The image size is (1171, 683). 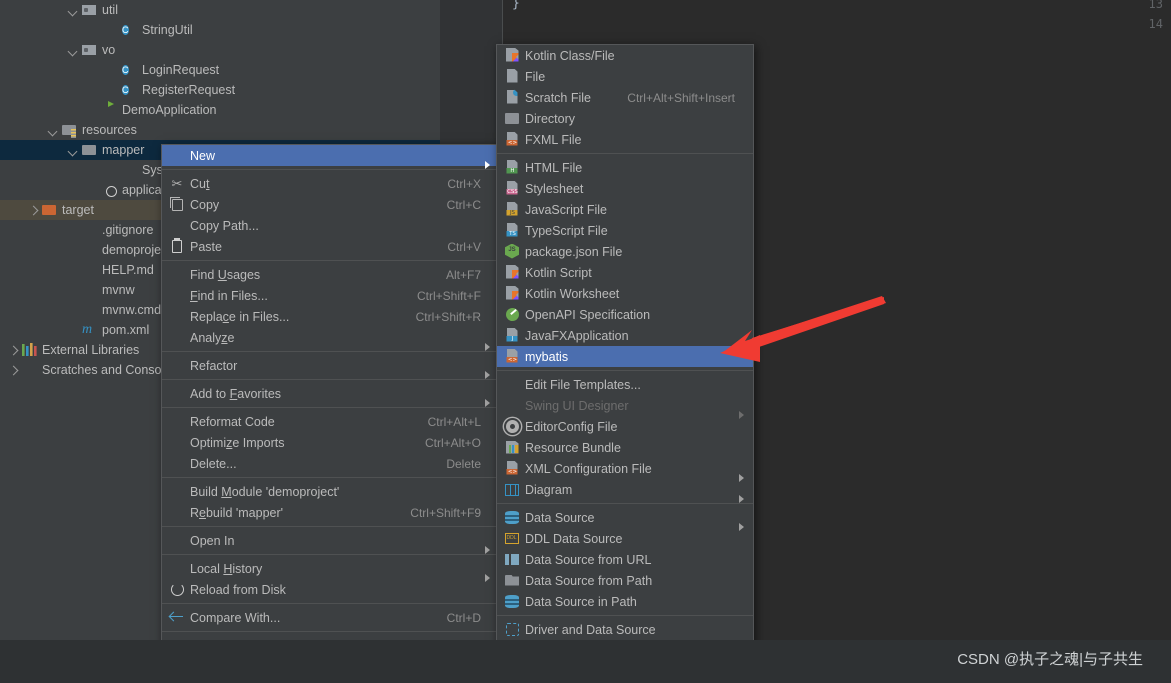 I want to click on new-submenu-item-javafxapplication: J JavaFXApplication, so click(x=625, y=335).